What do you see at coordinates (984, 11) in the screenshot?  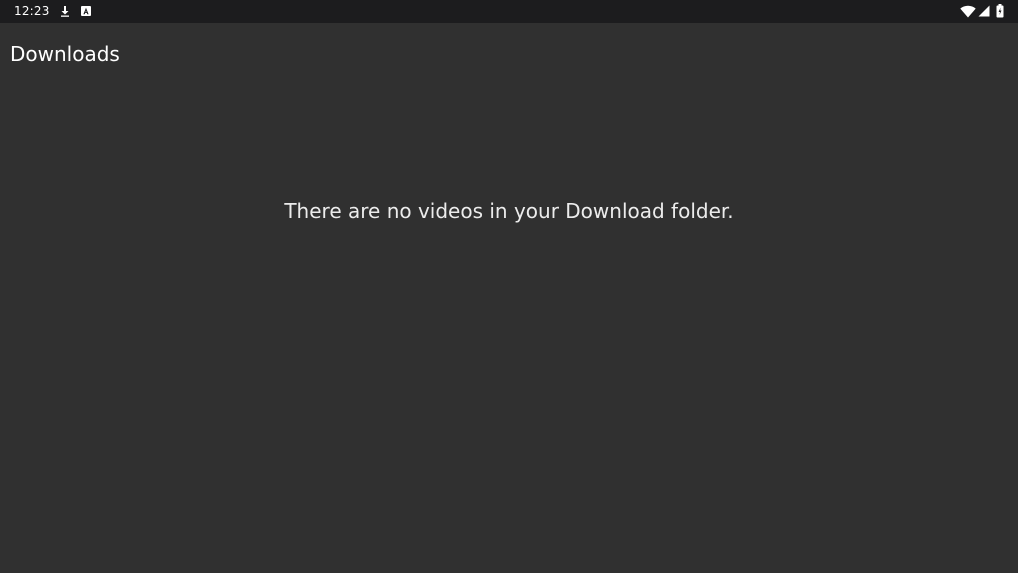 I see `cellular-signal-icon` at bounding box center [984, 11].